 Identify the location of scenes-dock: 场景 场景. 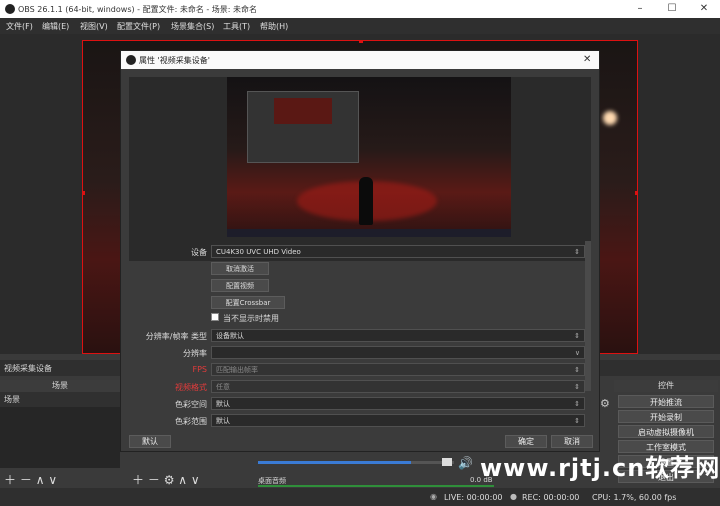
(60, 424).